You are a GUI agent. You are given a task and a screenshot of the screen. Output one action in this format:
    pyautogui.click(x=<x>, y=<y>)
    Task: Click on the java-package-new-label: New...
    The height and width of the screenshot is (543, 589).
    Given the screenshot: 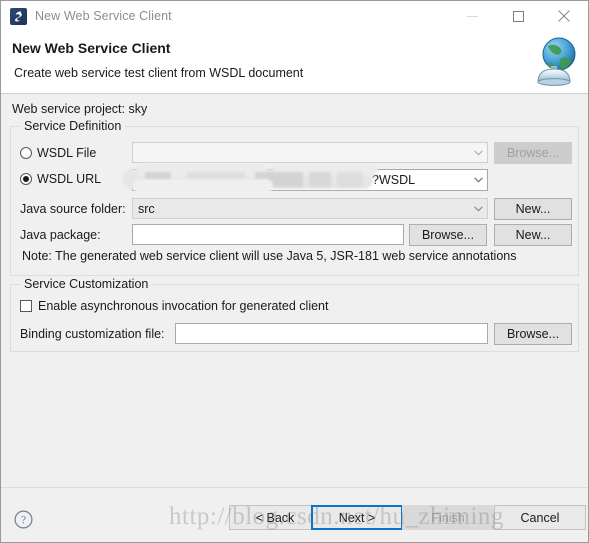 What is the action you would take?
    pyautogui.click(x=533, y=235)
    